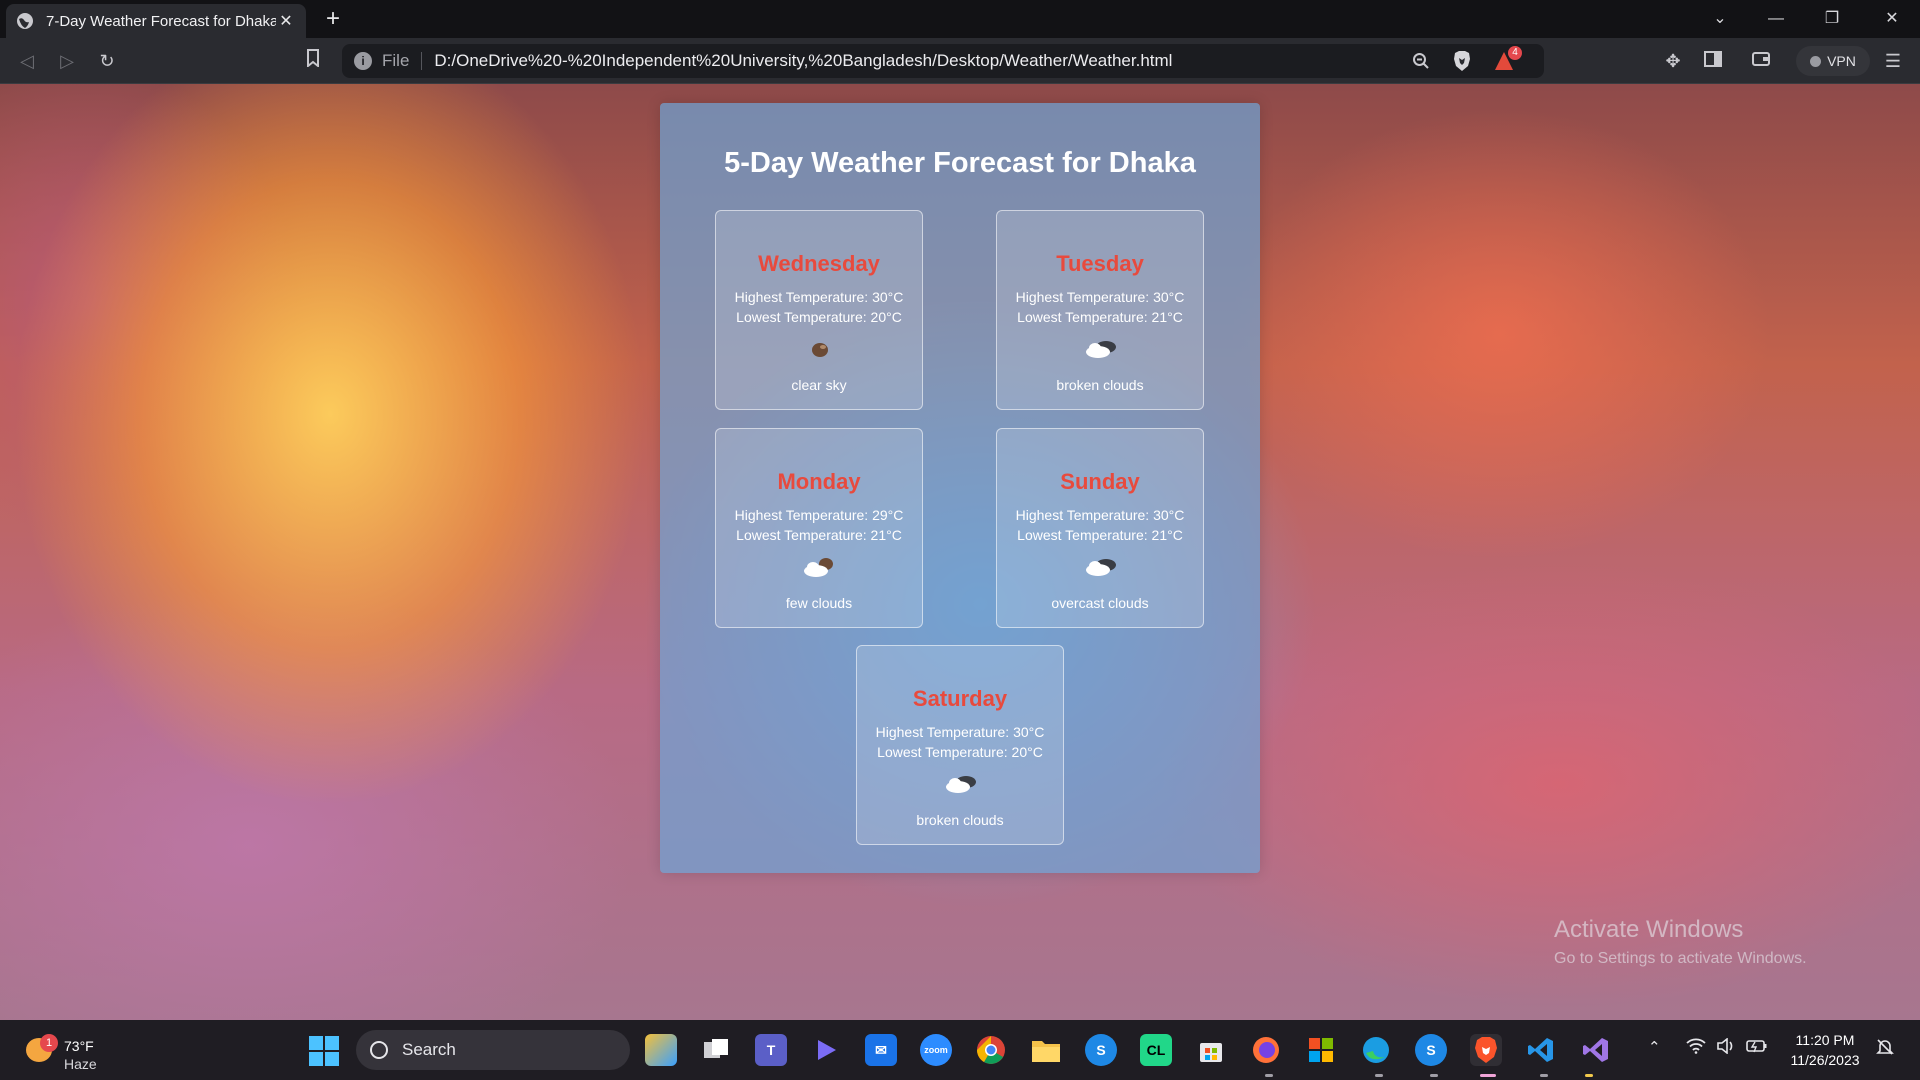  I want to click on partly-cloudy-icon, so click(818, 567).